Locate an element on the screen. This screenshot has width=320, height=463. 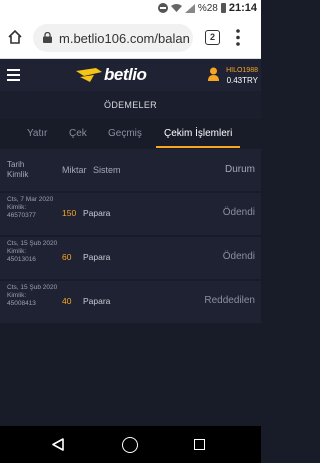
row-date-cell: Cts, 15 Şub 2020 Kimlik: 45008413 is located at coordinates (33, 296).